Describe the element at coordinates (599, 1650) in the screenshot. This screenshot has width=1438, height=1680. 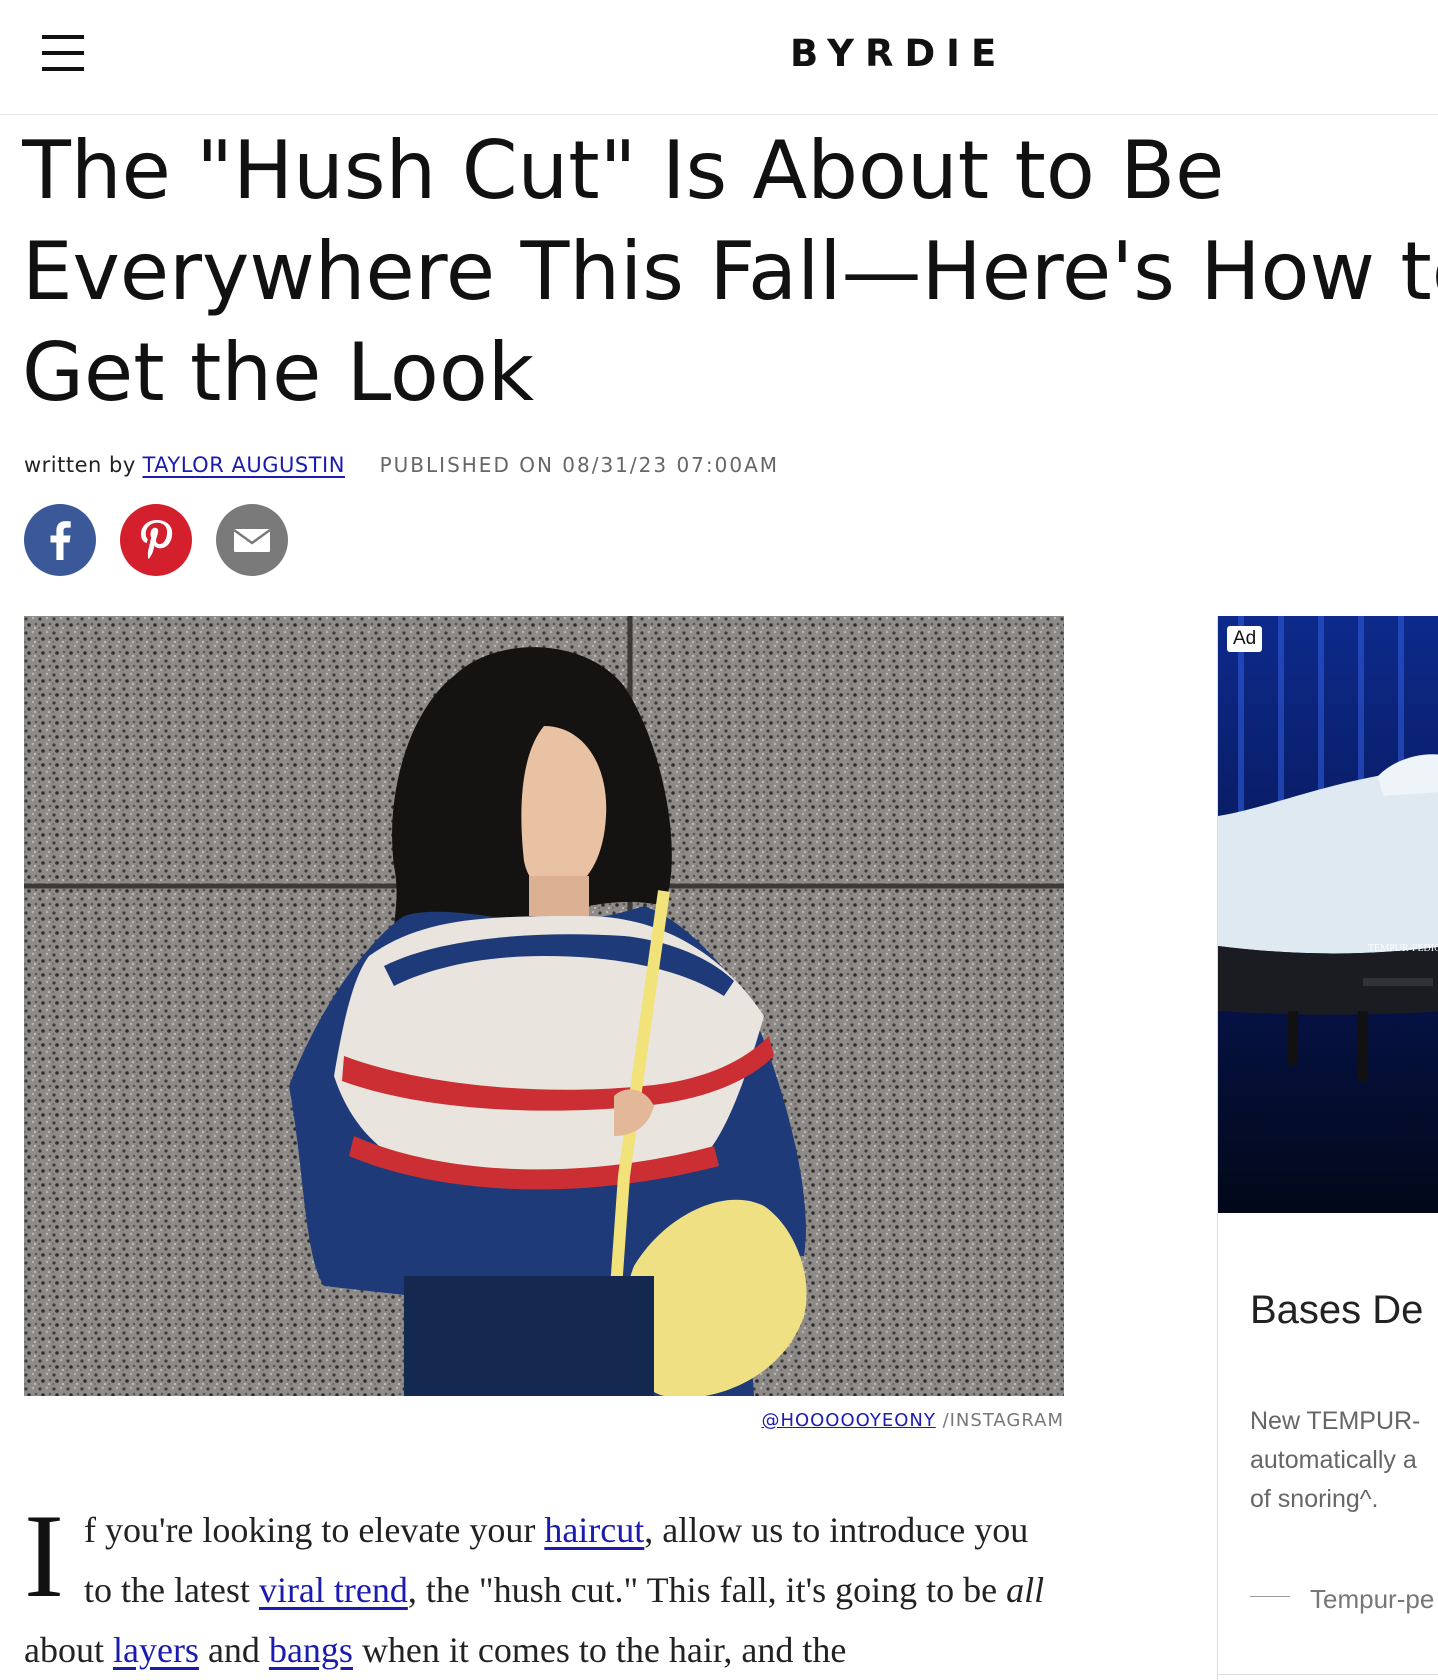
I see `body-text: when it comes to the hair, and the` at that location.